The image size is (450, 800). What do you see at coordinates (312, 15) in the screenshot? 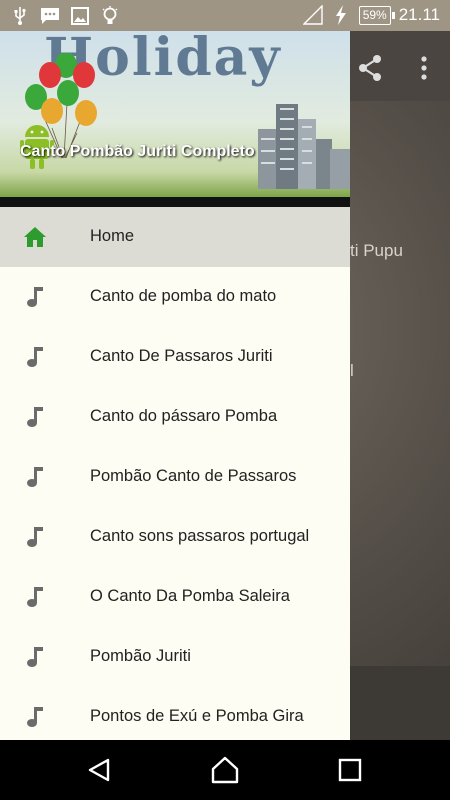
I see `no-signal-icon` at bounding box center [312, 15].